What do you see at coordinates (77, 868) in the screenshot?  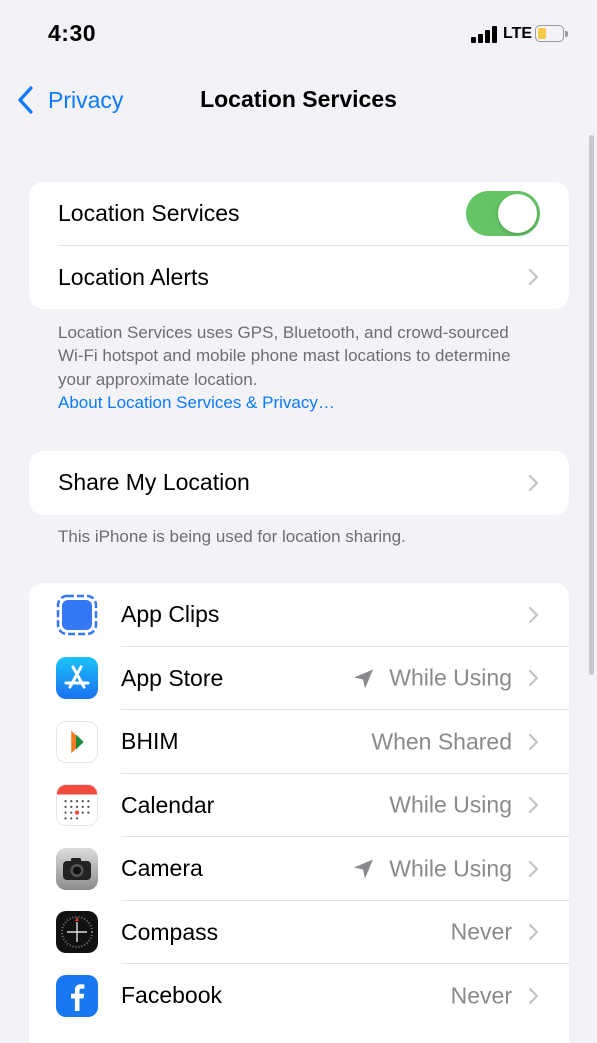 I see `camera-icon` at bounding box center [77, 868].